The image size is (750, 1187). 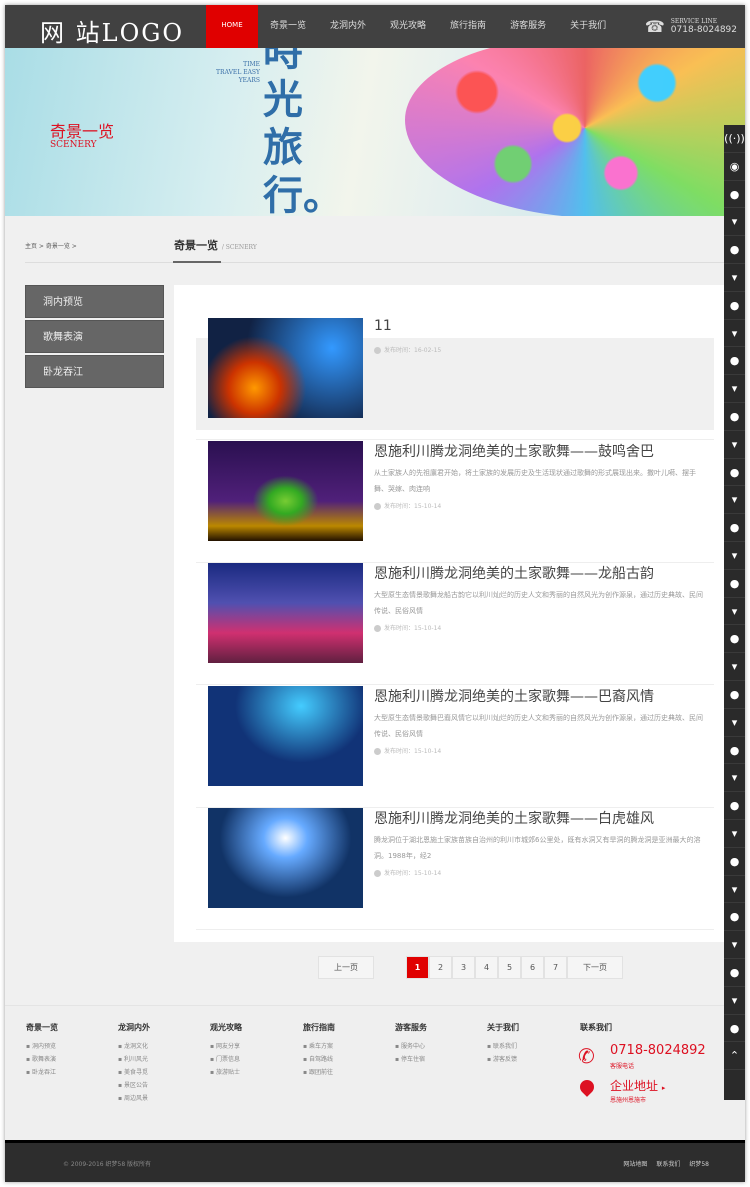 What do you see at coordinates (42, 1059) in the screenshot?
I see `footer-link: ▪ 歌舞表演` at bounding box center [42, 1059].